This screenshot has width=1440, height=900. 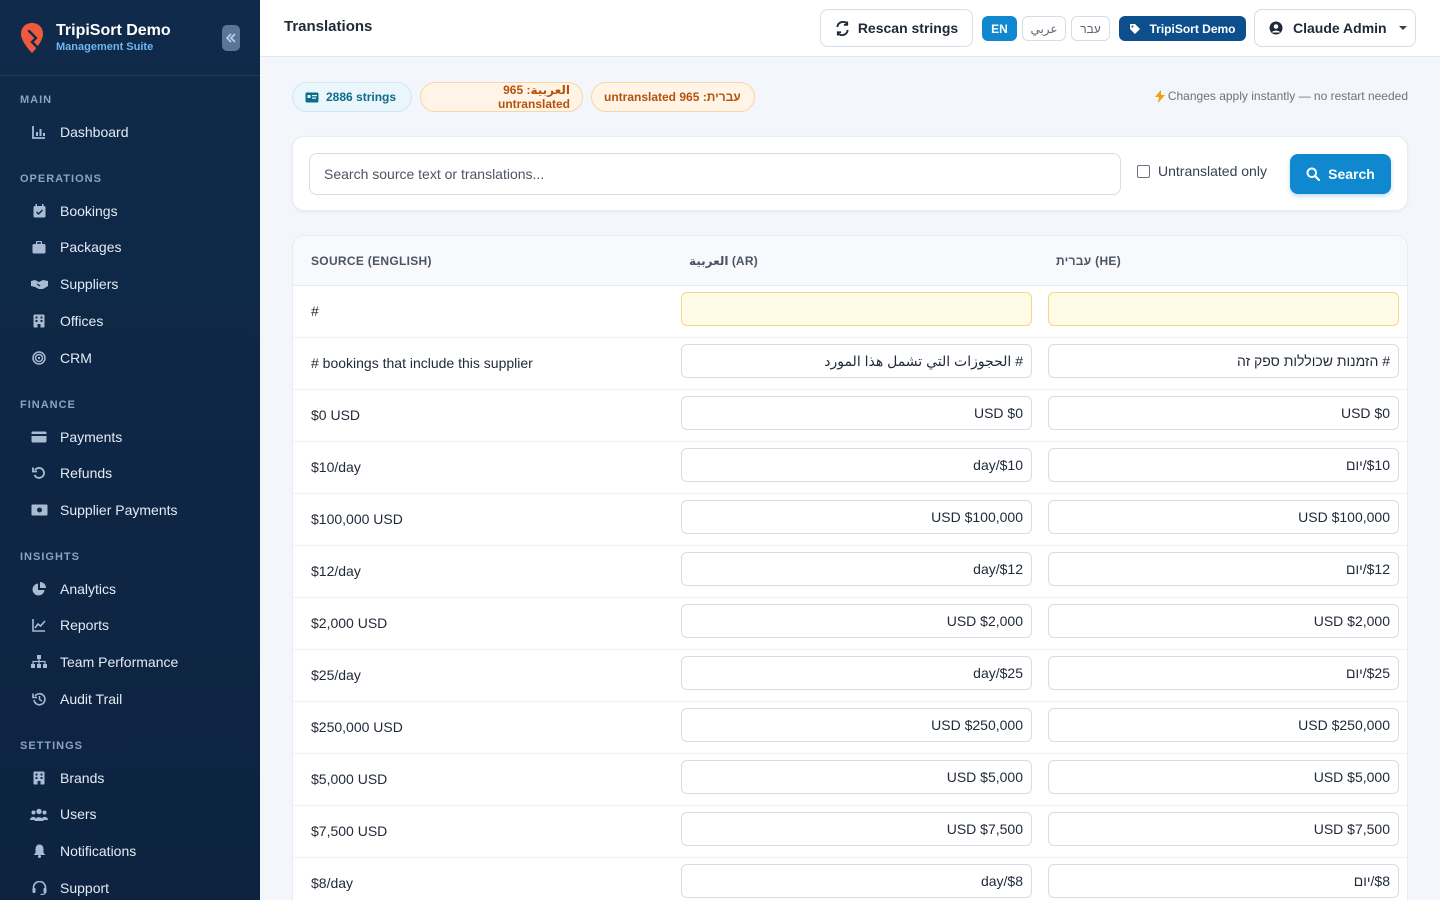 I want to click on sidebar-item-label: Dashboard, so click(x=94, y=131).